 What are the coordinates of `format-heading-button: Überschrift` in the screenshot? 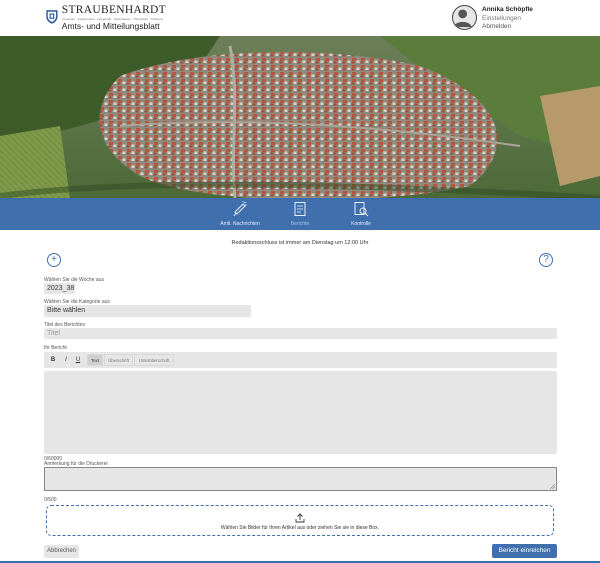 It's located at (118, 360).